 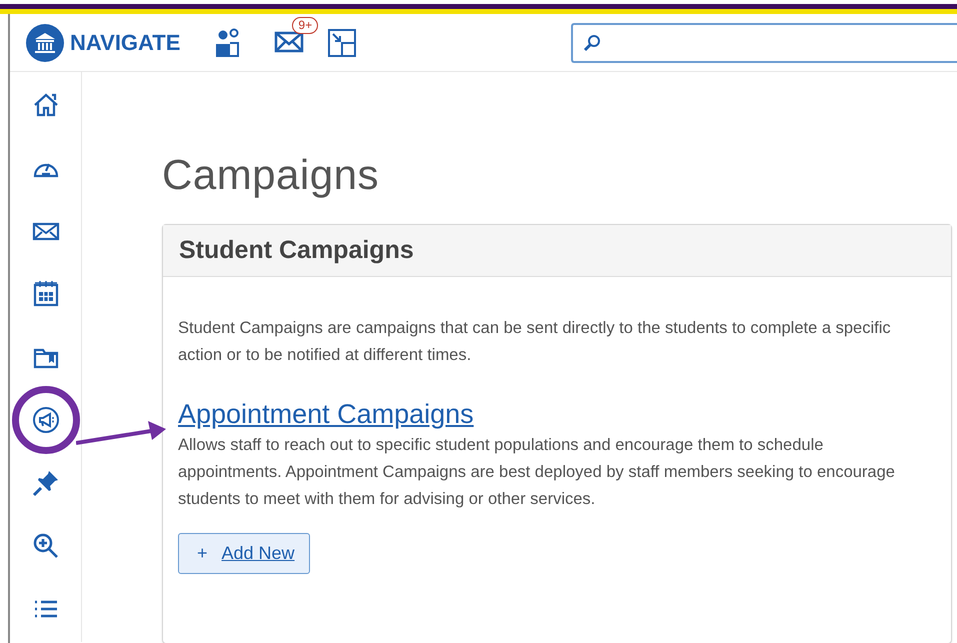 I want to click on pin-icon, so click(x=46, y=483).